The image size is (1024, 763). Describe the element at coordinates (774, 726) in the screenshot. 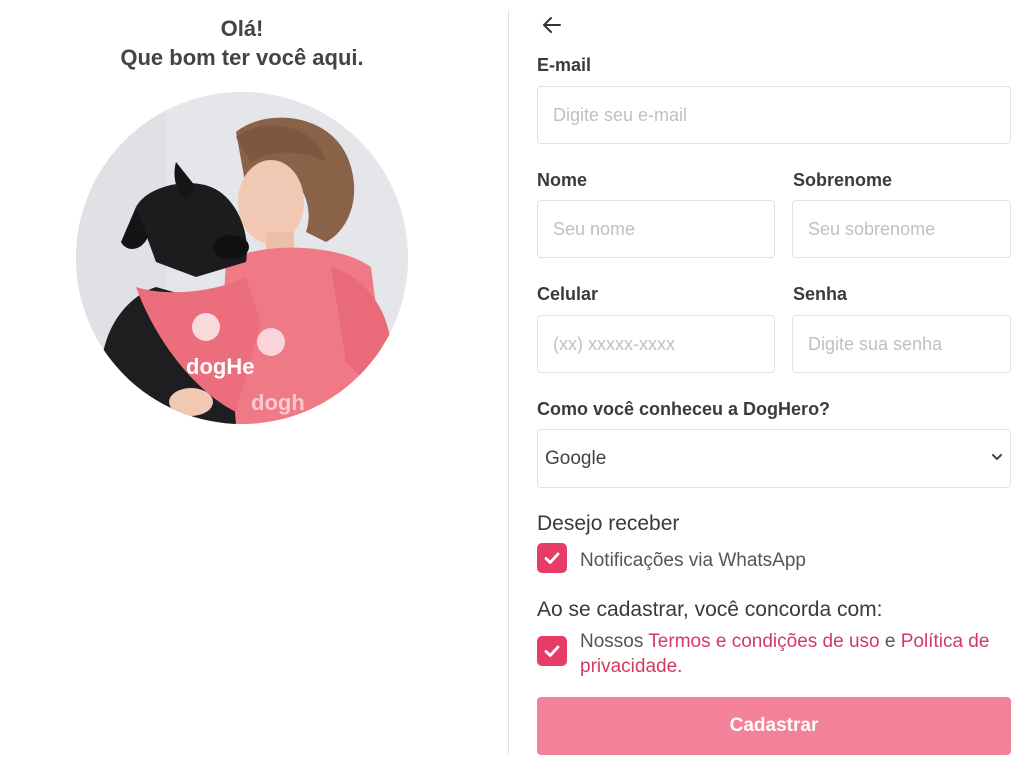

I see `submit-button: Cadastrar` at that location.